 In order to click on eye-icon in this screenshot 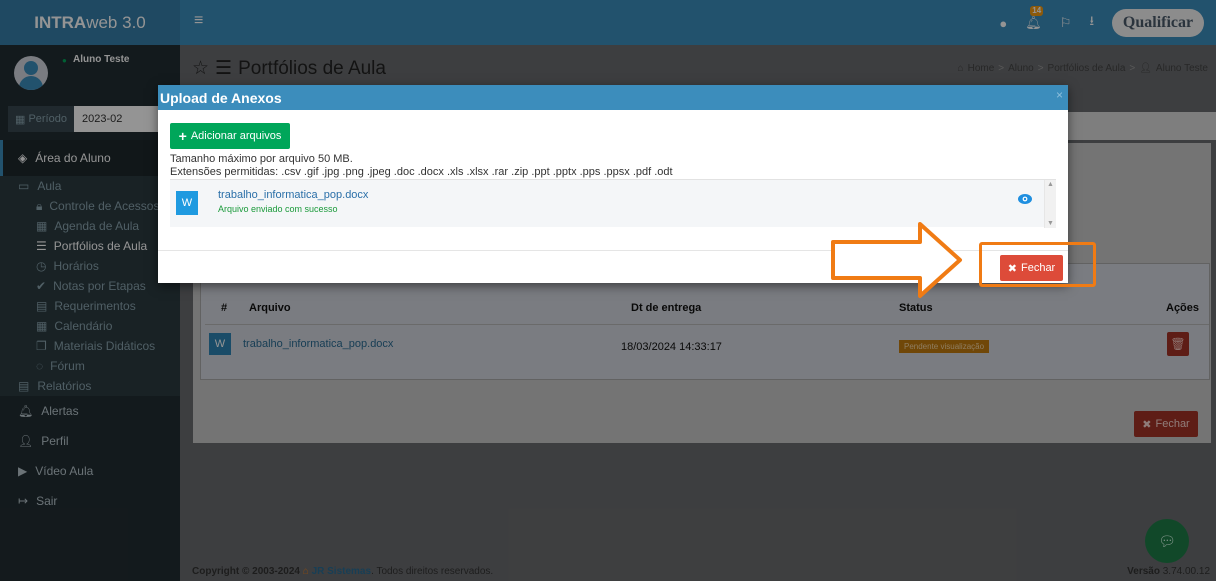, I will do `click(1025, 200)`.